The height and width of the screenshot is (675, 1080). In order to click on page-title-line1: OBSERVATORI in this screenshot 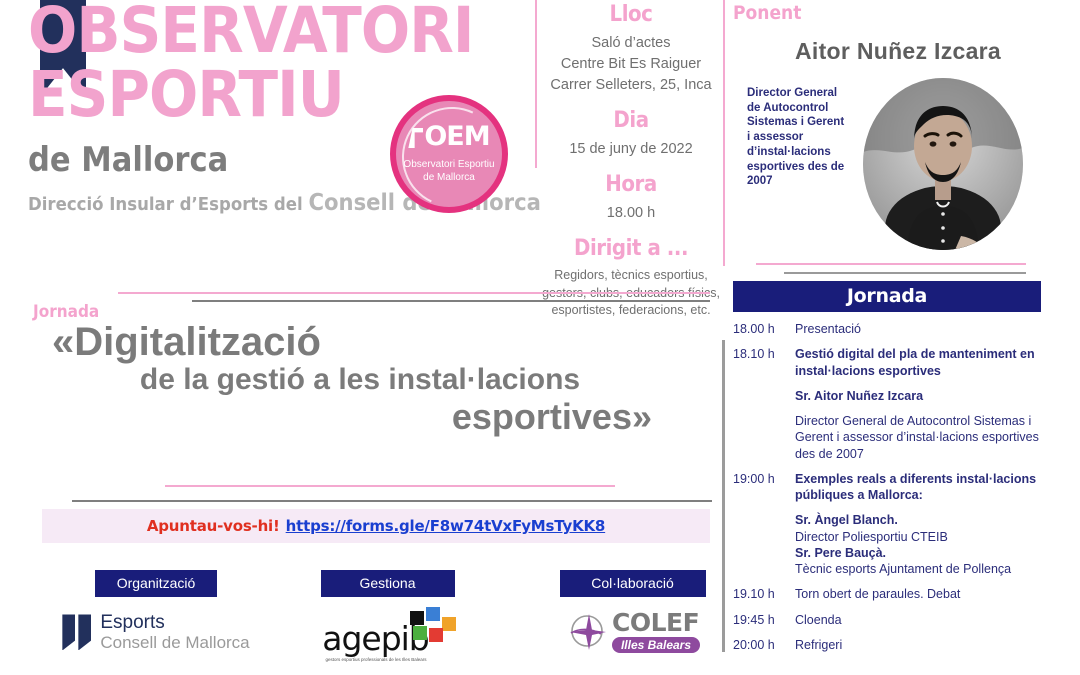, I will do `click(251, 33)`.